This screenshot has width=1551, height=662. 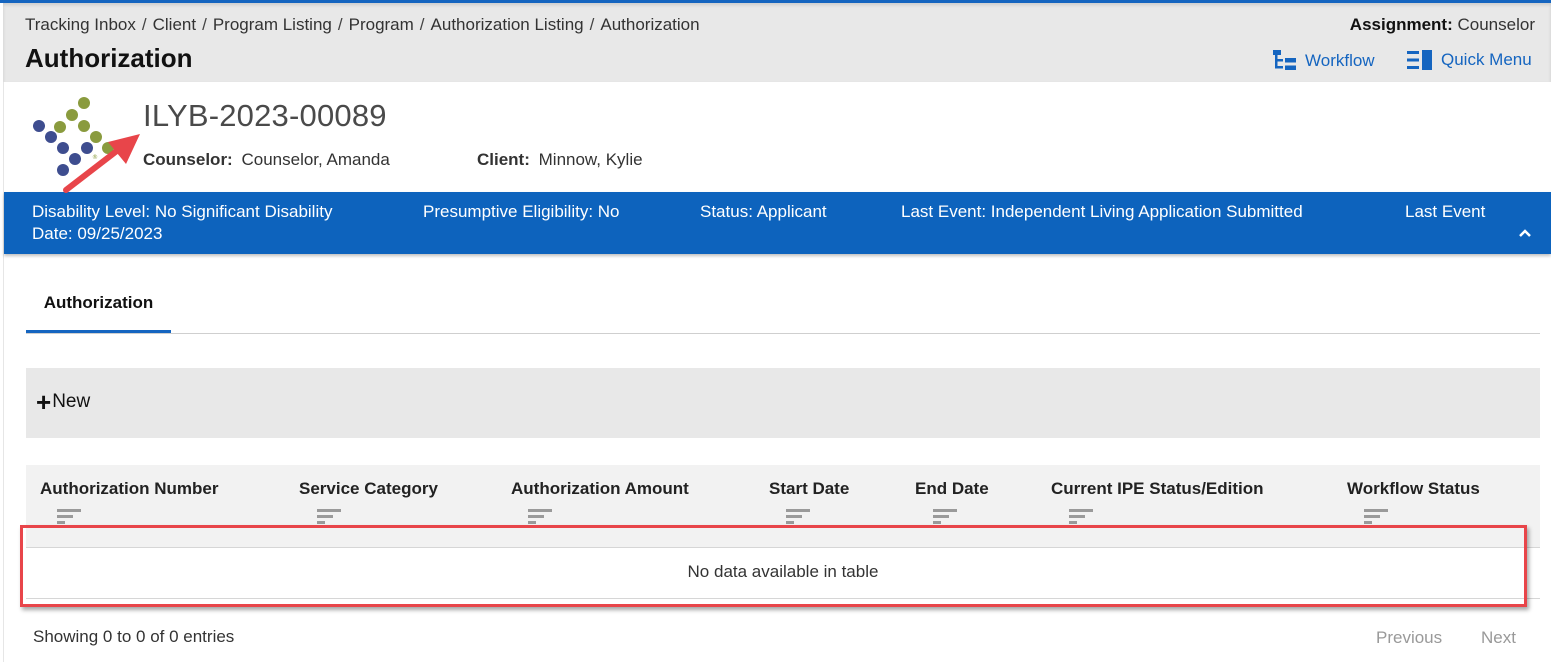 I want to click on assignment-info: Assignment: Counselor, so click(x=1442, y=25).